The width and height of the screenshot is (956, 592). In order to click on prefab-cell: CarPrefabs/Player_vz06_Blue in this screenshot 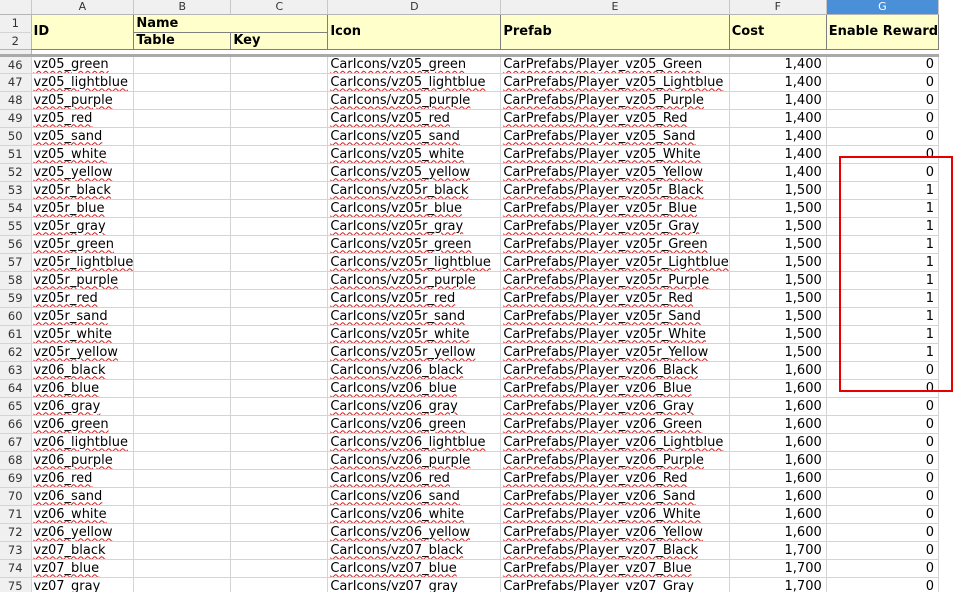, I will do `click(615, 388)`.